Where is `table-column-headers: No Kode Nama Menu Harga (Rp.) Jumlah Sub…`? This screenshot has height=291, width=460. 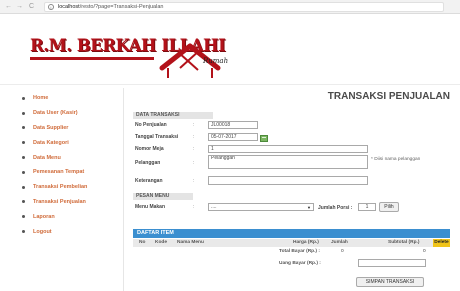 table-column-headers: No Kode Nama Menu Harga (Rp.) Jumlah Sub… is located at coordinates (291, 243).